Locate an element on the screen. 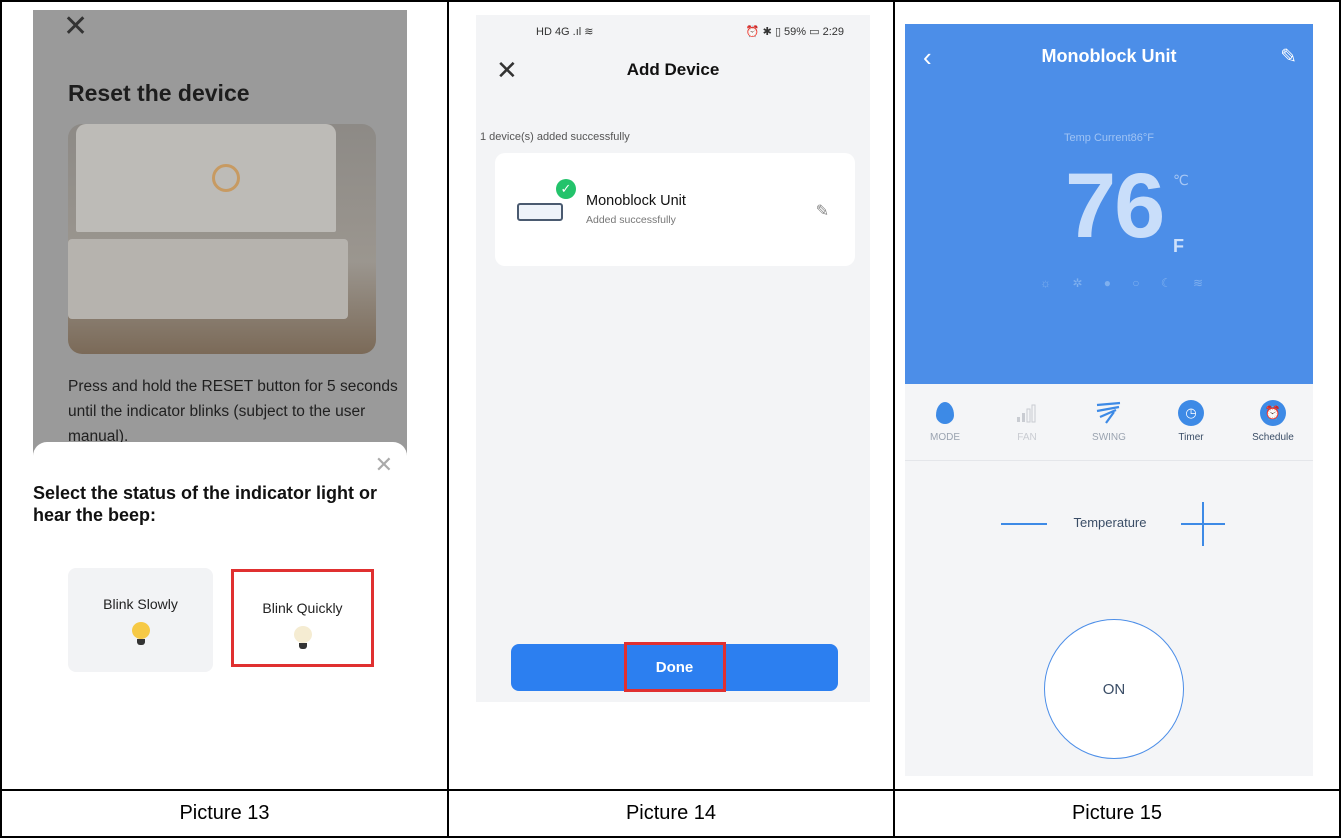 This screenshot has height=838, width=1341. timer-button: ◷ Timer is located at coordinates (1191, 419).